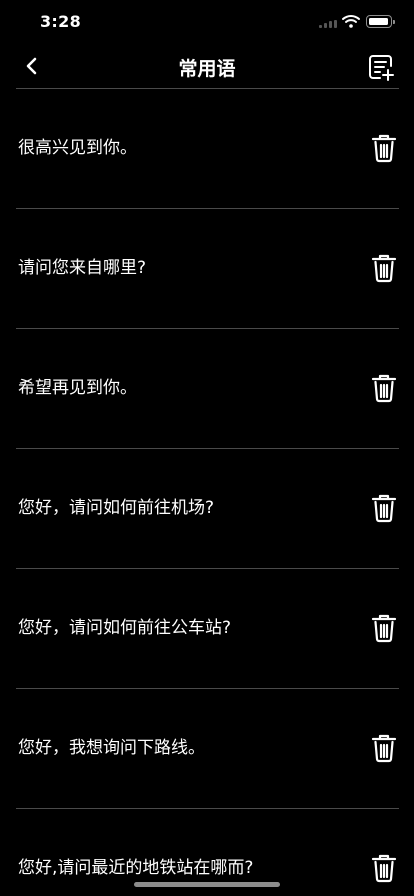  What do you see at coordinates (351, 21) in the screenshot?
I see `wifi-icon` at bounding box center [351, 21].